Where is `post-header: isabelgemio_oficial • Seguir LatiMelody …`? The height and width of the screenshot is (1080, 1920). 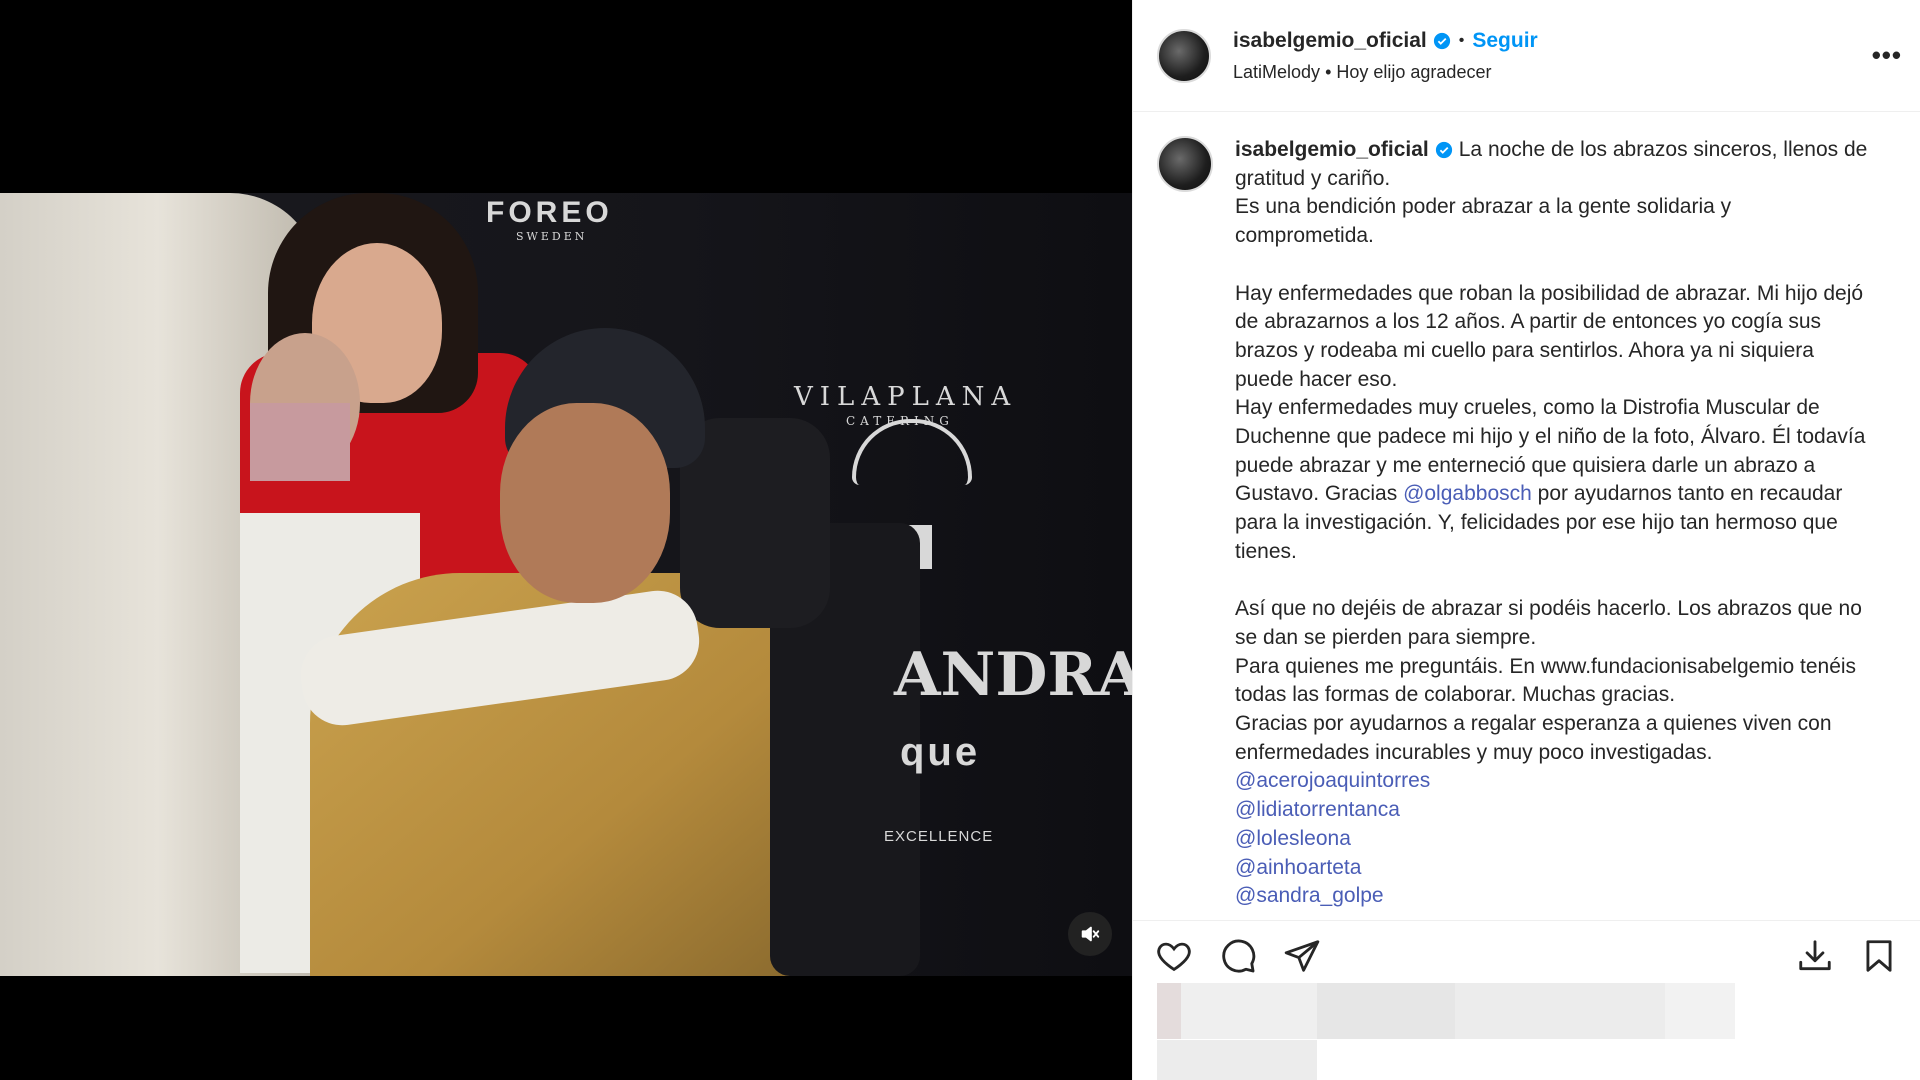
post-header: isabelgemio_oficial • Seguir LatiMelody … is located at coordinates (1526, 56).